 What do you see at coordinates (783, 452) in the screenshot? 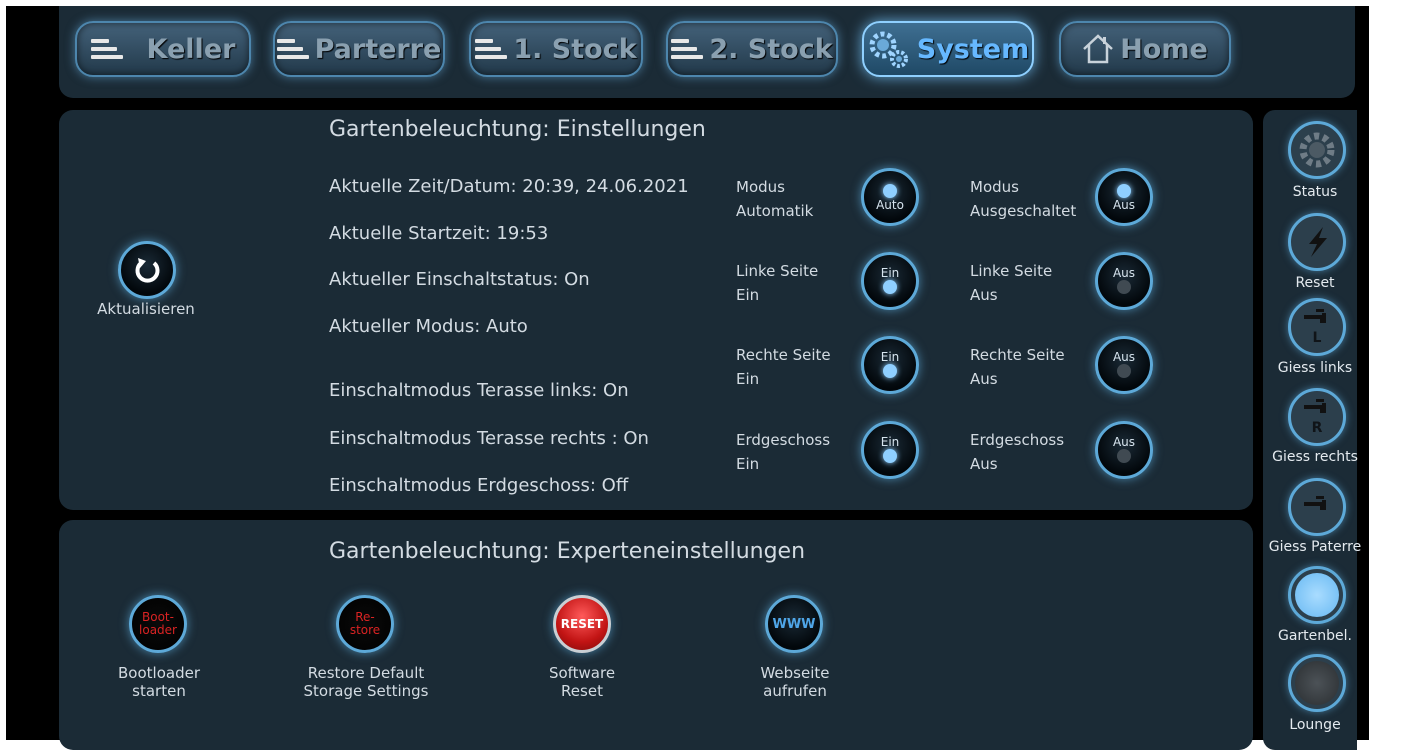
I see `ground-floor-on-label: Erdgeschoss Ein` at bounding box center [783, 452].